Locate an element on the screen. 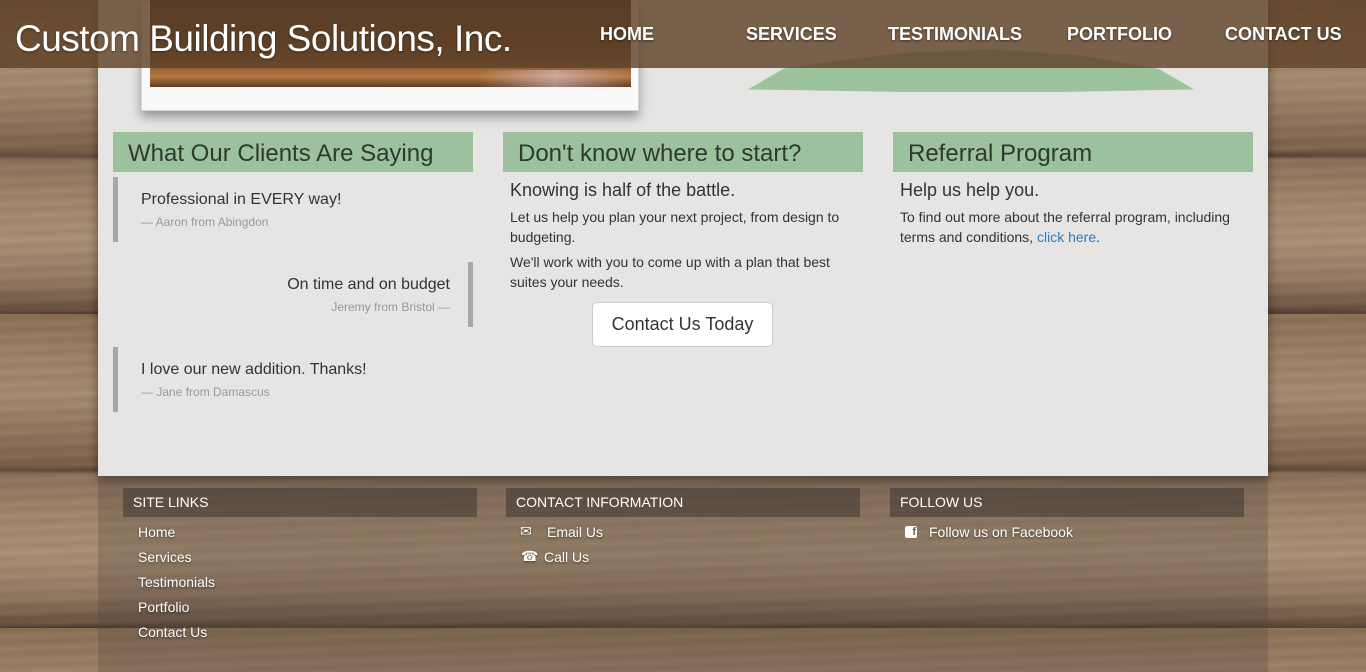  referral-section-header: Referral Program is located at coordinates (1073, 152).